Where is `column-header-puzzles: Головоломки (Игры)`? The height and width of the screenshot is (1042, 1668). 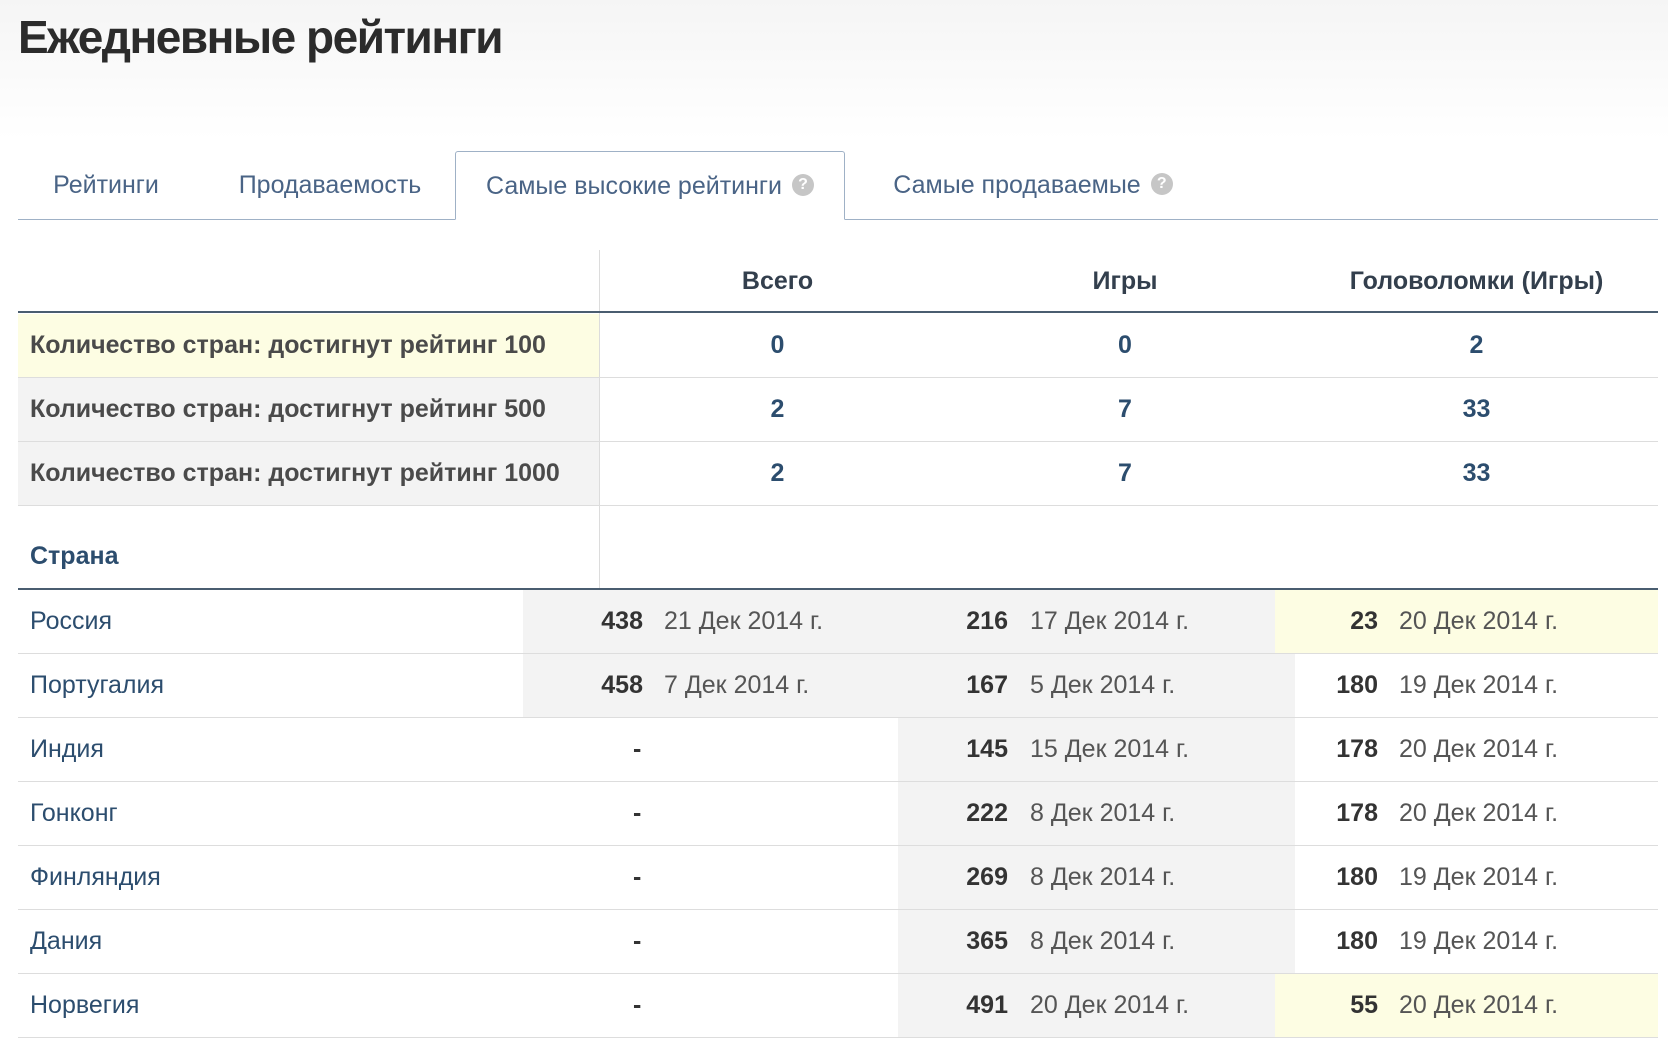
column-header-puzzles: Головоломки (Игры) is located at coordinates (1476, 281).